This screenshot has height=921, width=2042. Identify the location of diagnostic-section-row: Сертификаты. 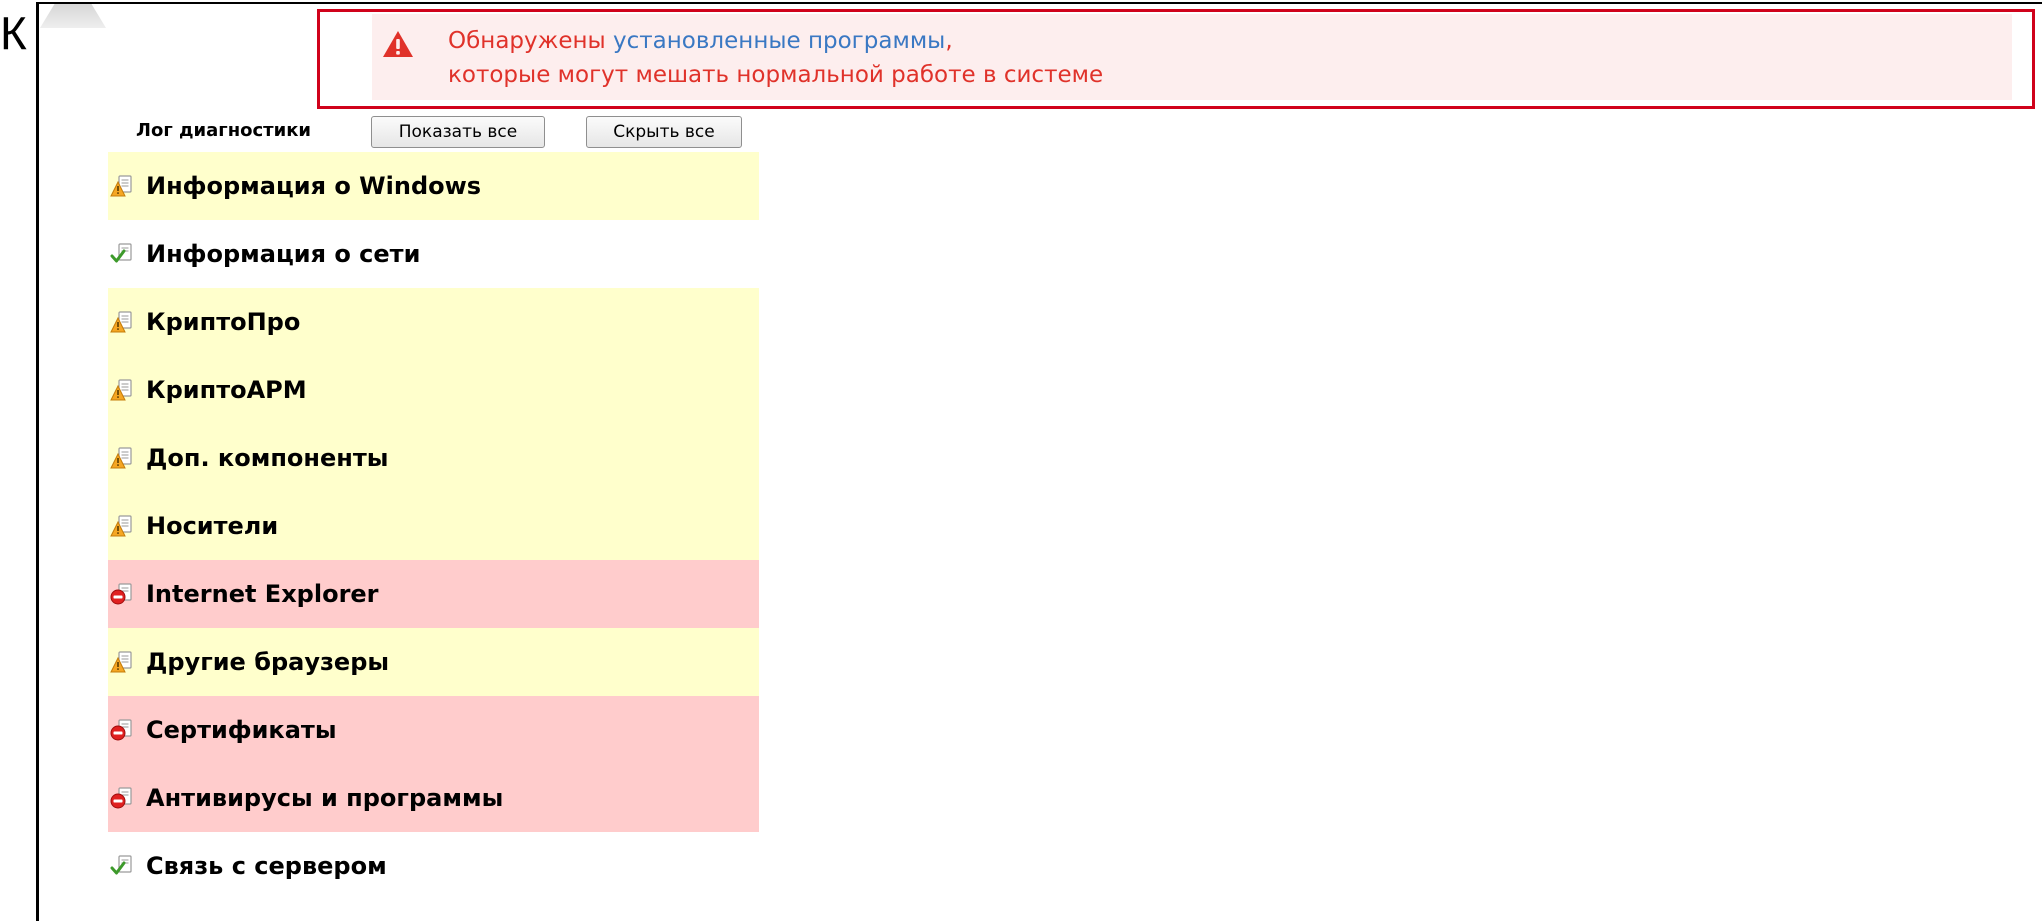
(433, 730).